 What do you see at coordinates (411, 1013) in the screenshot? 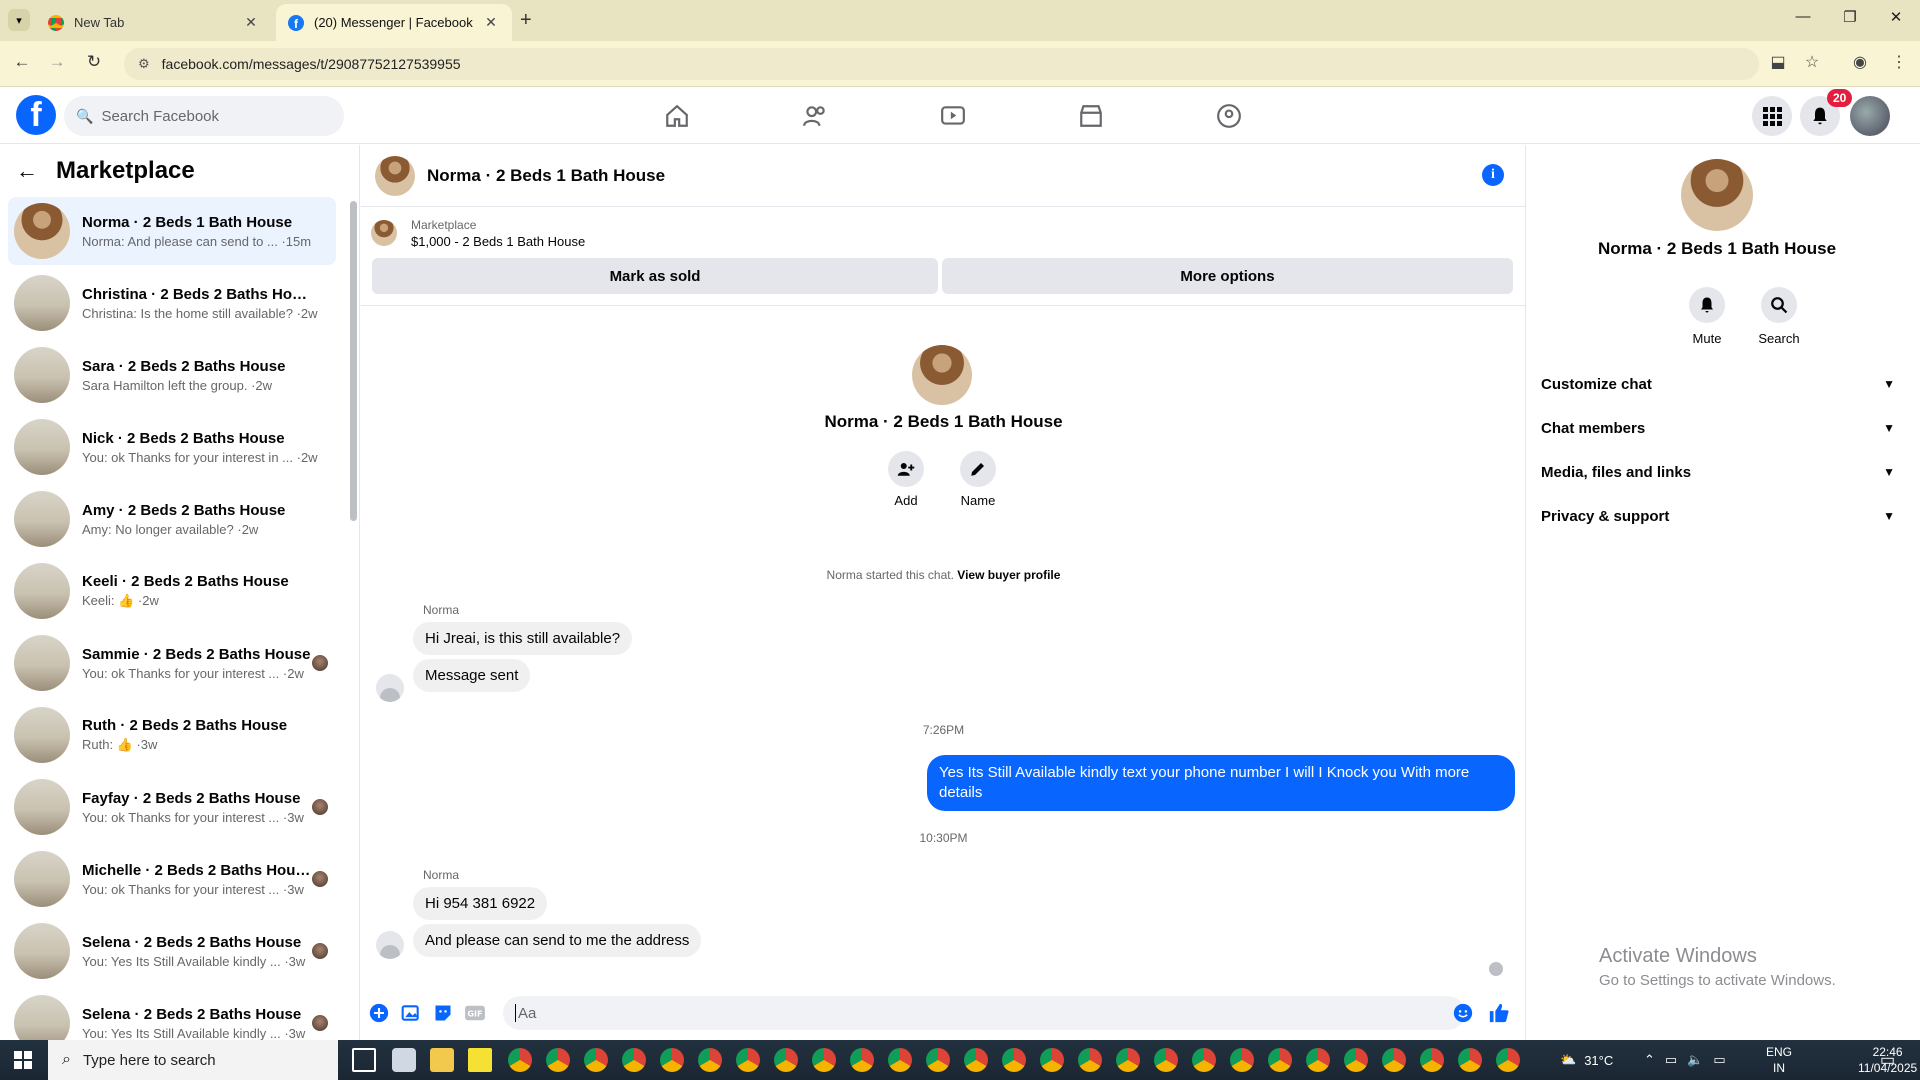
I see `photo-icon` at bounding box center [411, 1013].